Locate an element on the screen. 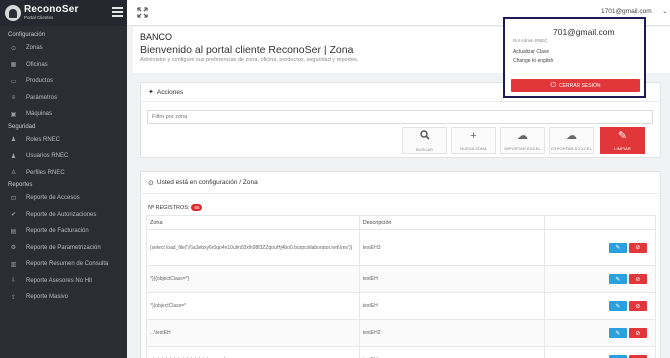  sidebar-item-reporte-accesos: ⊡ Reporte de Accesos is located at coordinates (63, 198).